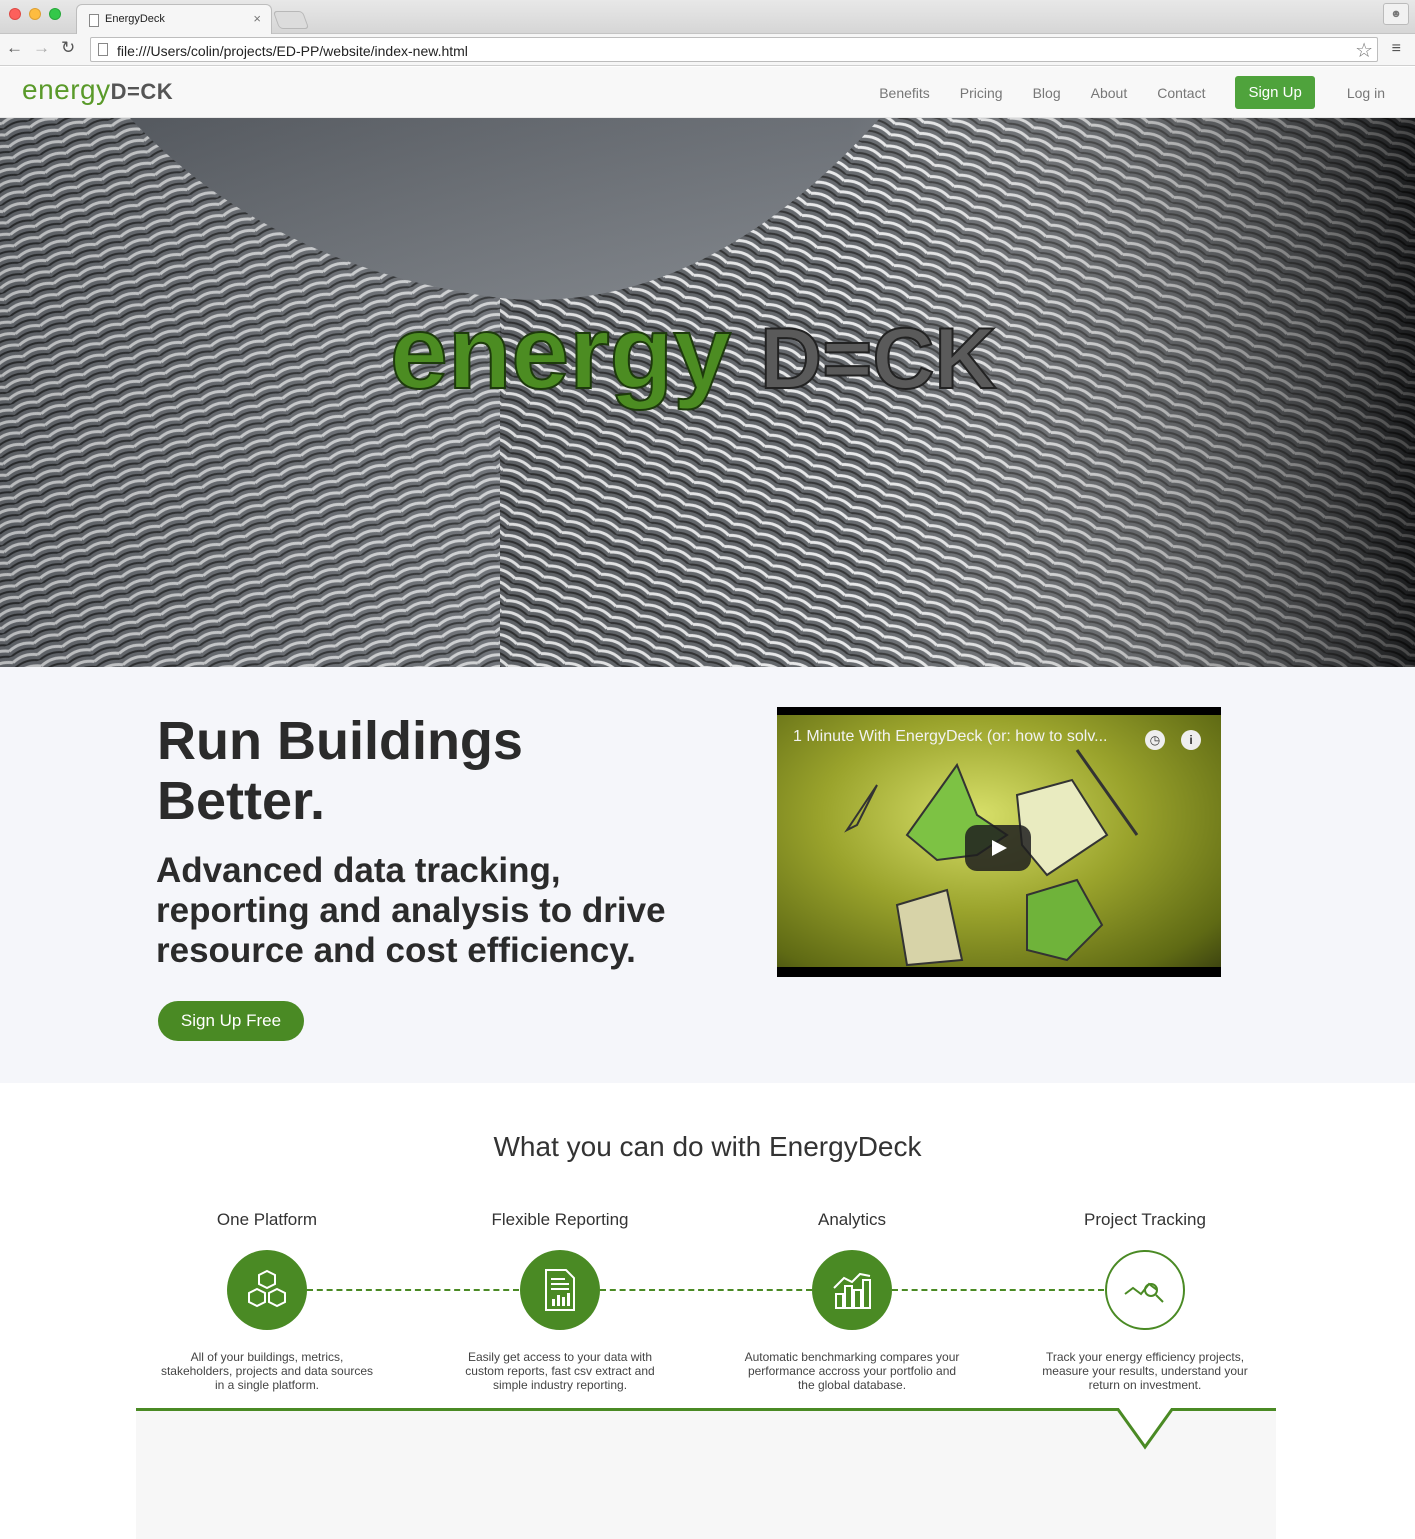 This screenshot has height=1539, width=1415. I want to click on headline: Run Buildings Better., so click(340, 771).